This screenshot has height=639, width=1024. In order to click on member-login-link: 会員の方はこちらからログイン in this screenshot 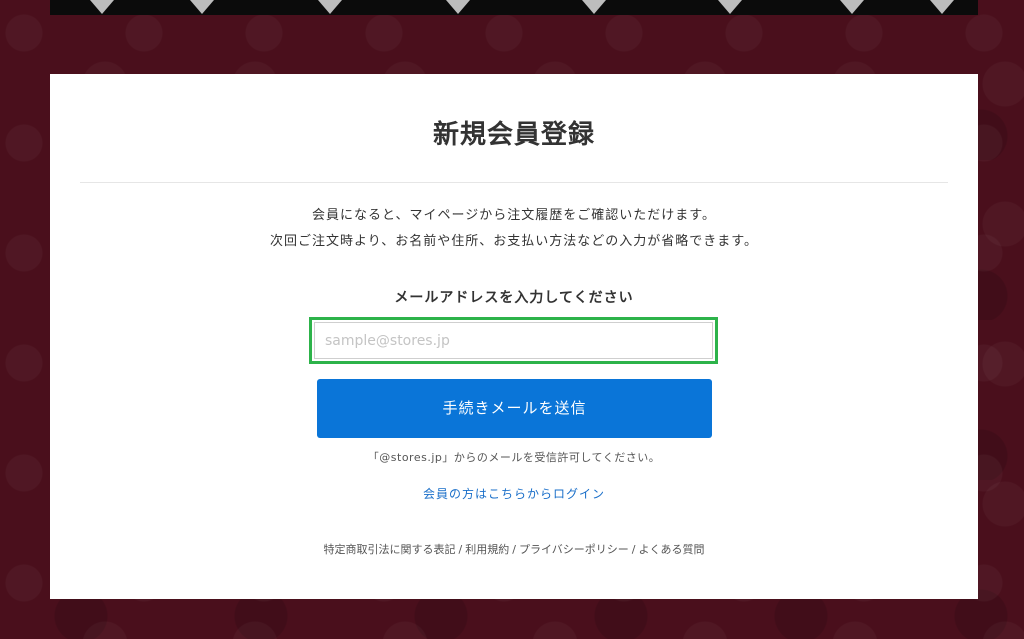, I will do `click(514, 494)`.